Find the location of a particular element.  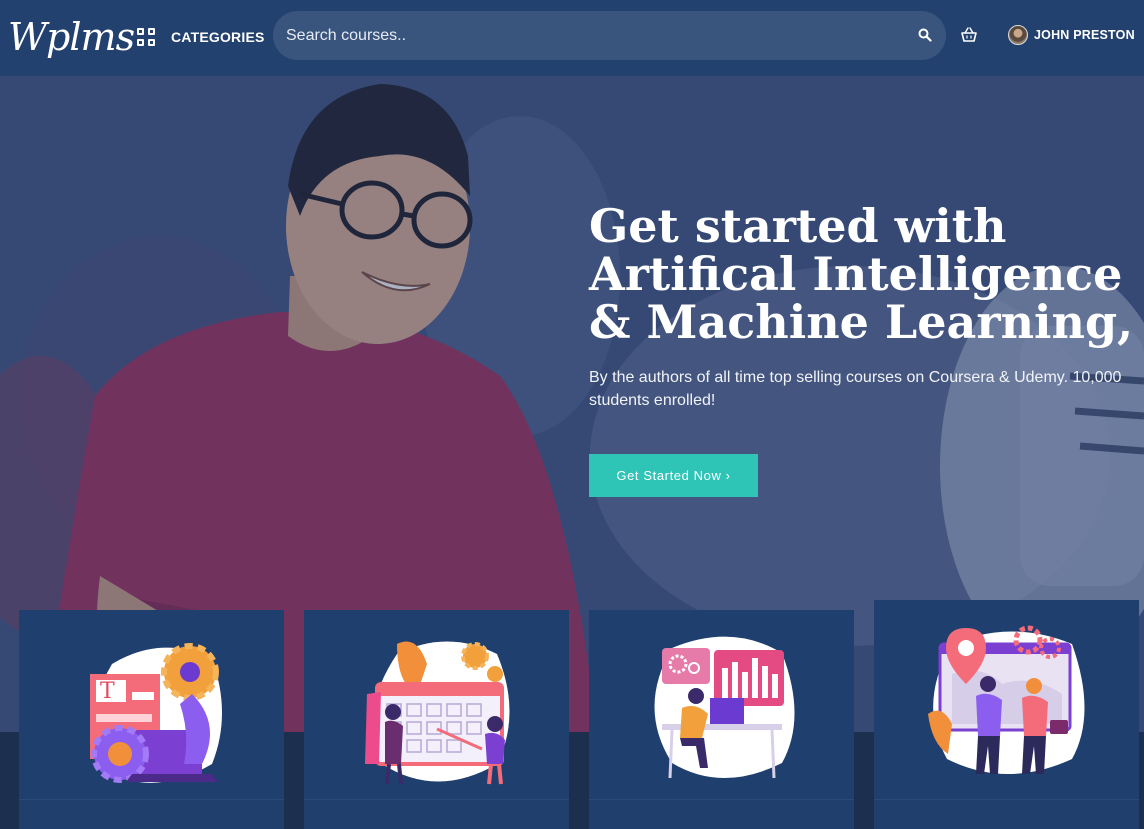

search-input is located at coordinates (586, 35).